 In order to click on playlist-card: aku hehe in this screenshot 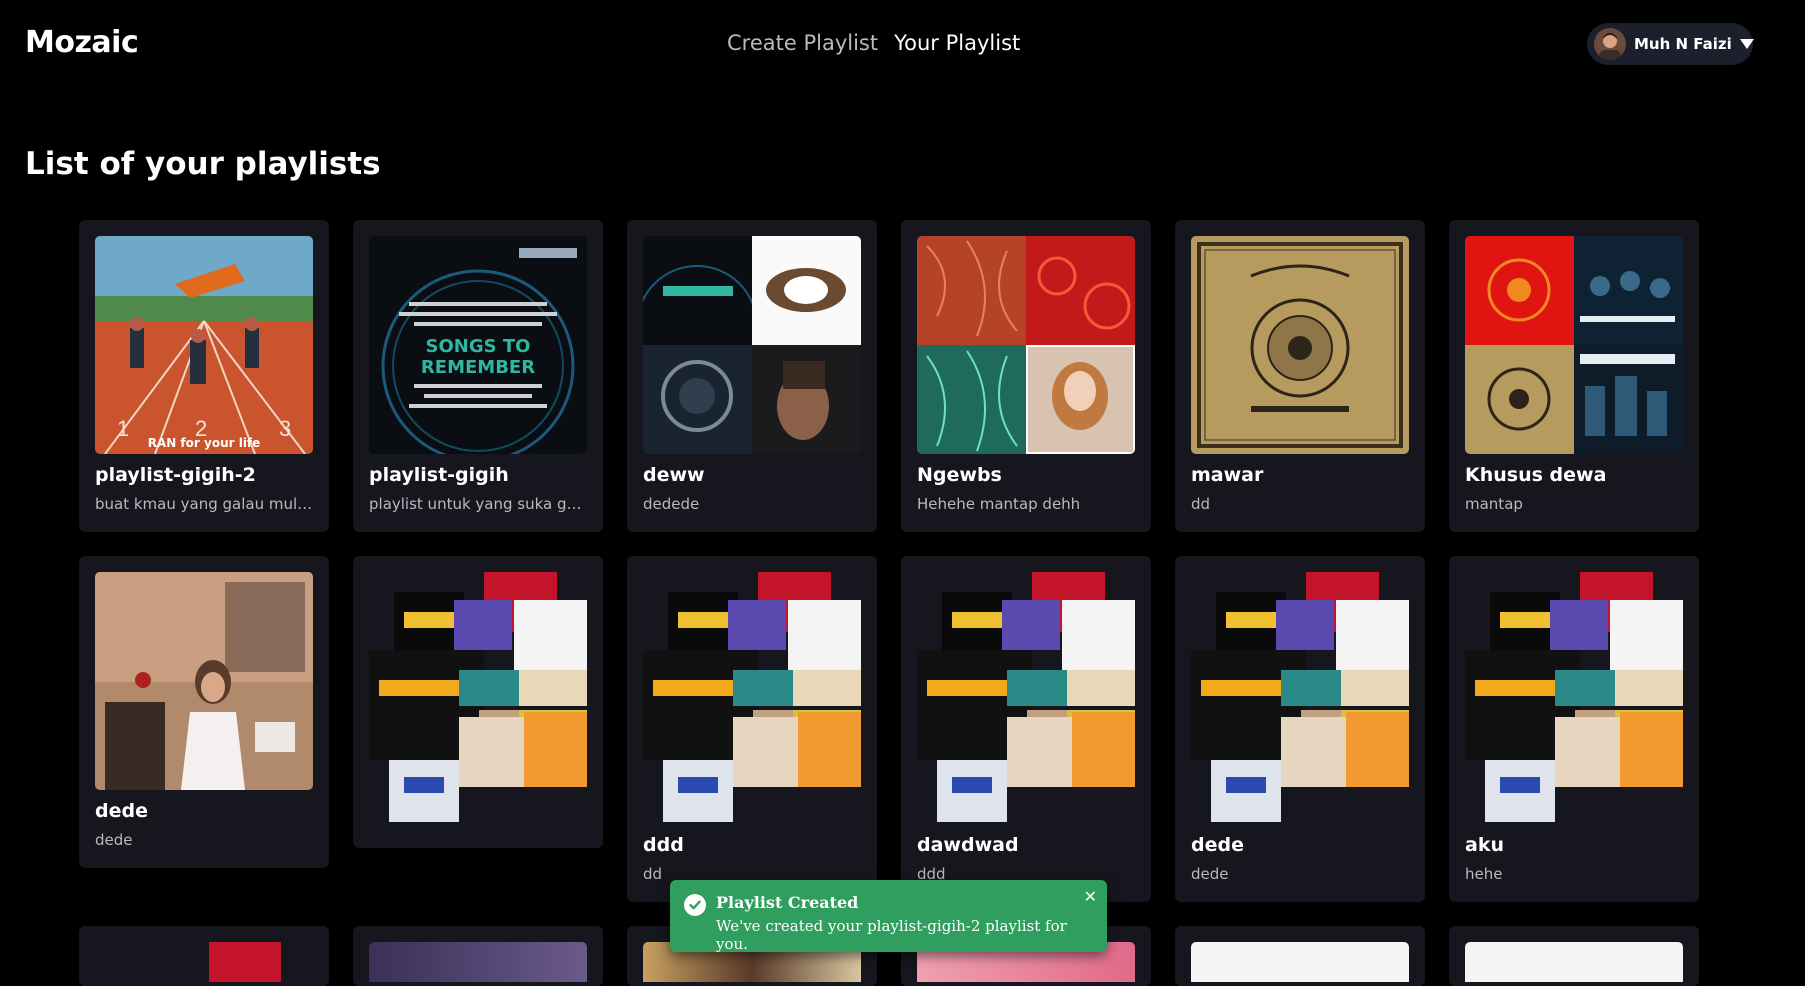, I will do `click(1574, 729)`.